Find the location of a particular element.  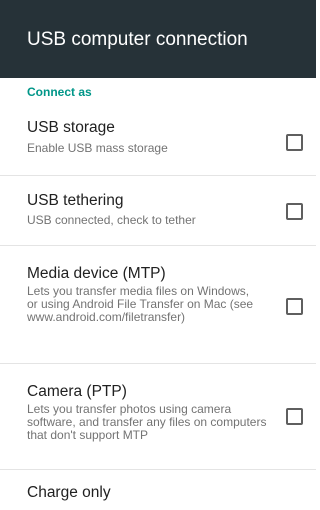

checkbox-media-device-mtp is located at coordinates (294, 306).